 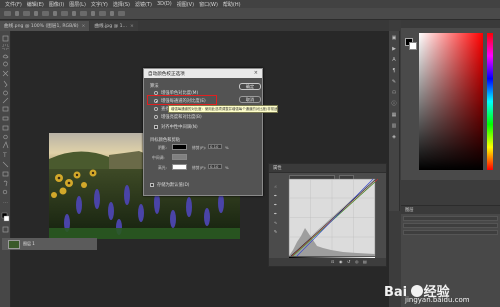 I want to click on delete-icon: ▤, so click(x=365, y=261).